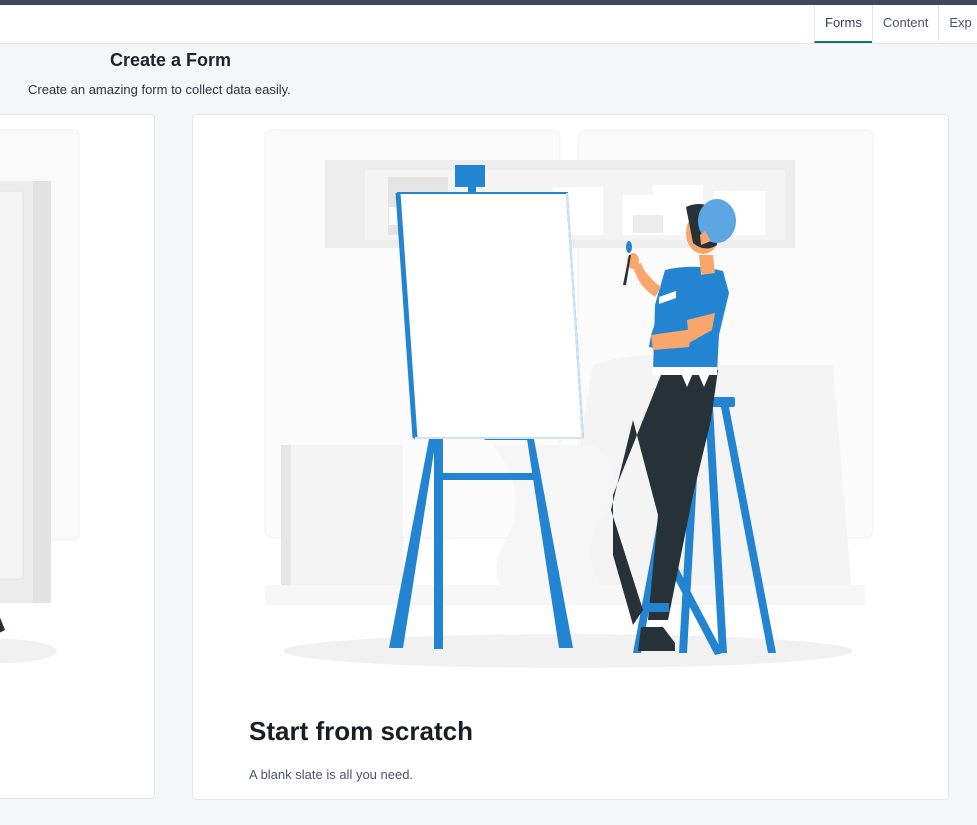 The height and width of the screenshot is (825, 977). I want to click on tab-exp: Exp, so click(955, 23).